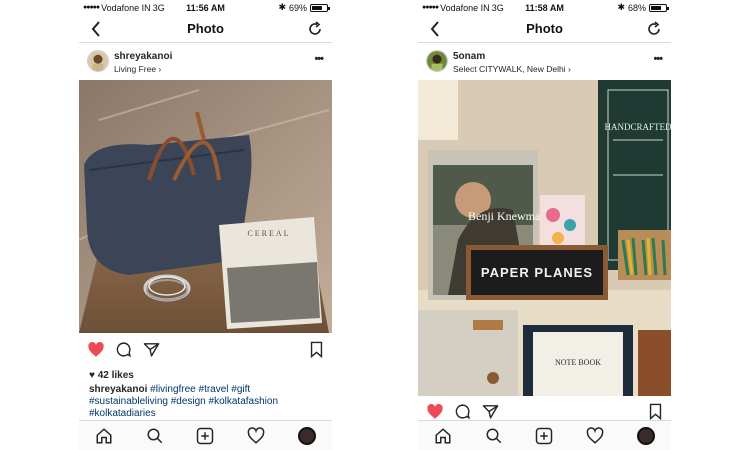 The width and height of the screenshot is (750, 450). Describe the element at coordinates (111, 375) in the screenshot. I see `like-count: ♥ 42 likes` at that location.